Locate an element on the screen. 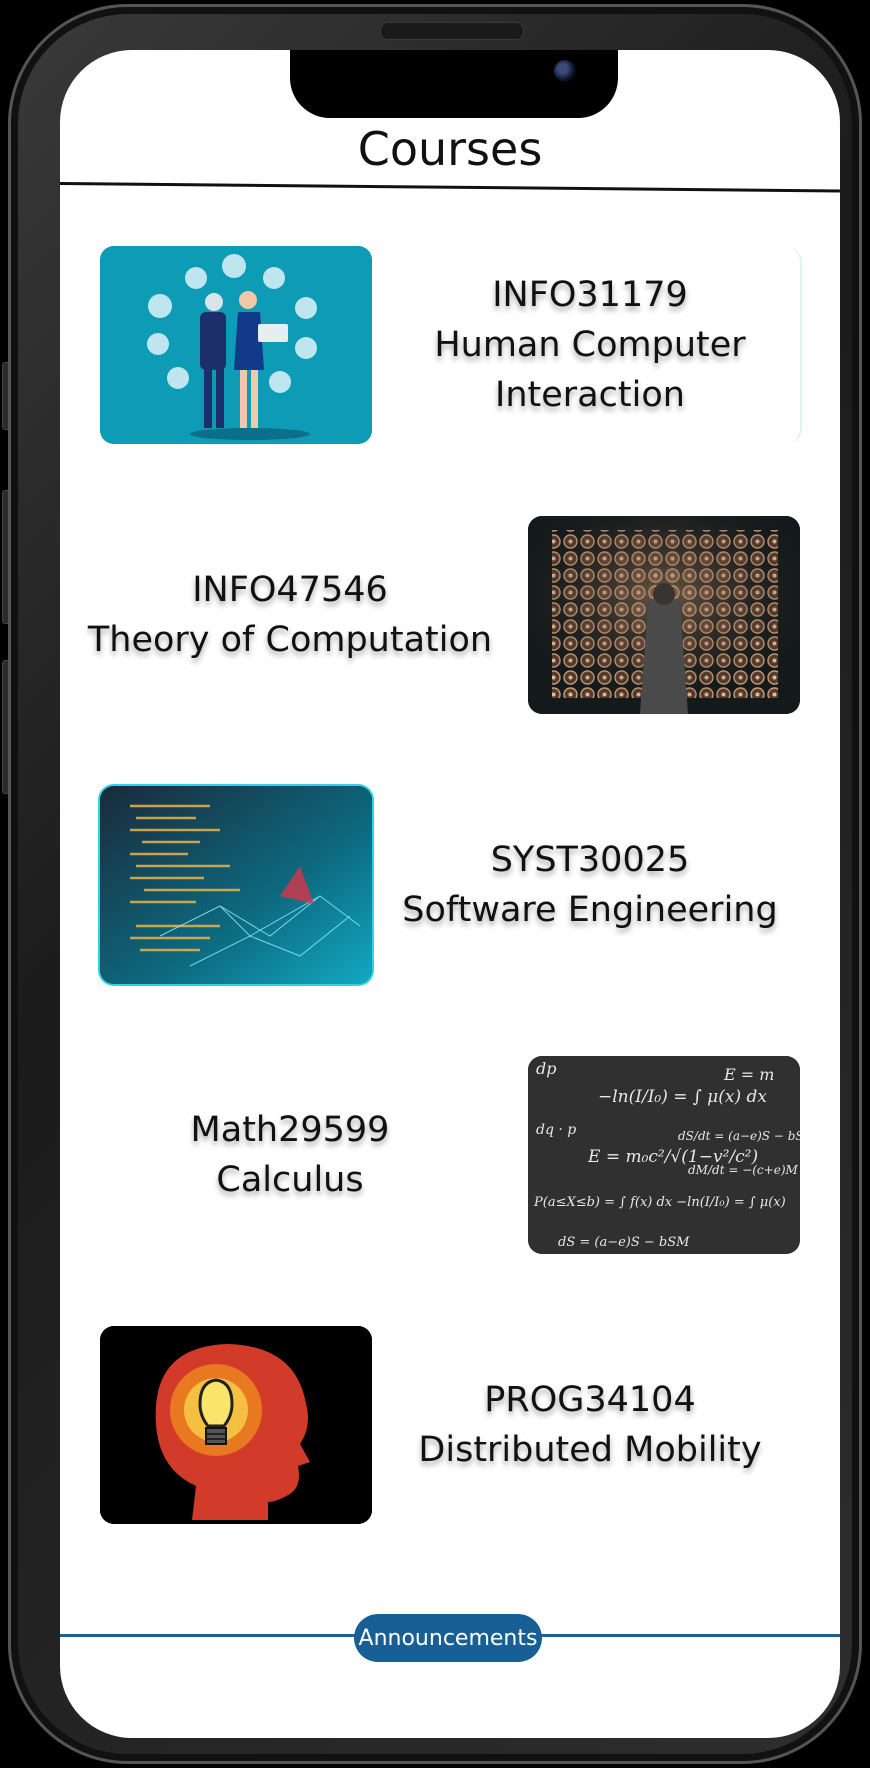 The height and width of the screenshot is (1768, 870). notch is located at coordinates (454, 84).